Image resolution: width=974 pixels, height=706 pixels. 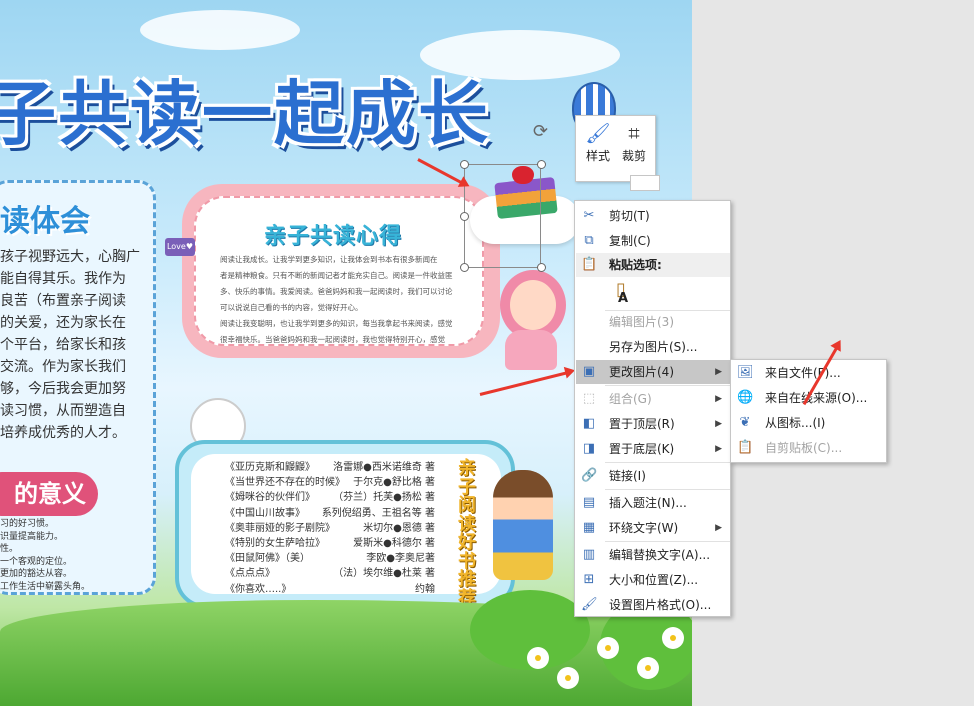 What do you see at coordinates (330, 482) in the screenshot?
I see `book-row: 《当世界还不存在的时候》 于尔克●舒比格 著` at bounding box center [330, 482].